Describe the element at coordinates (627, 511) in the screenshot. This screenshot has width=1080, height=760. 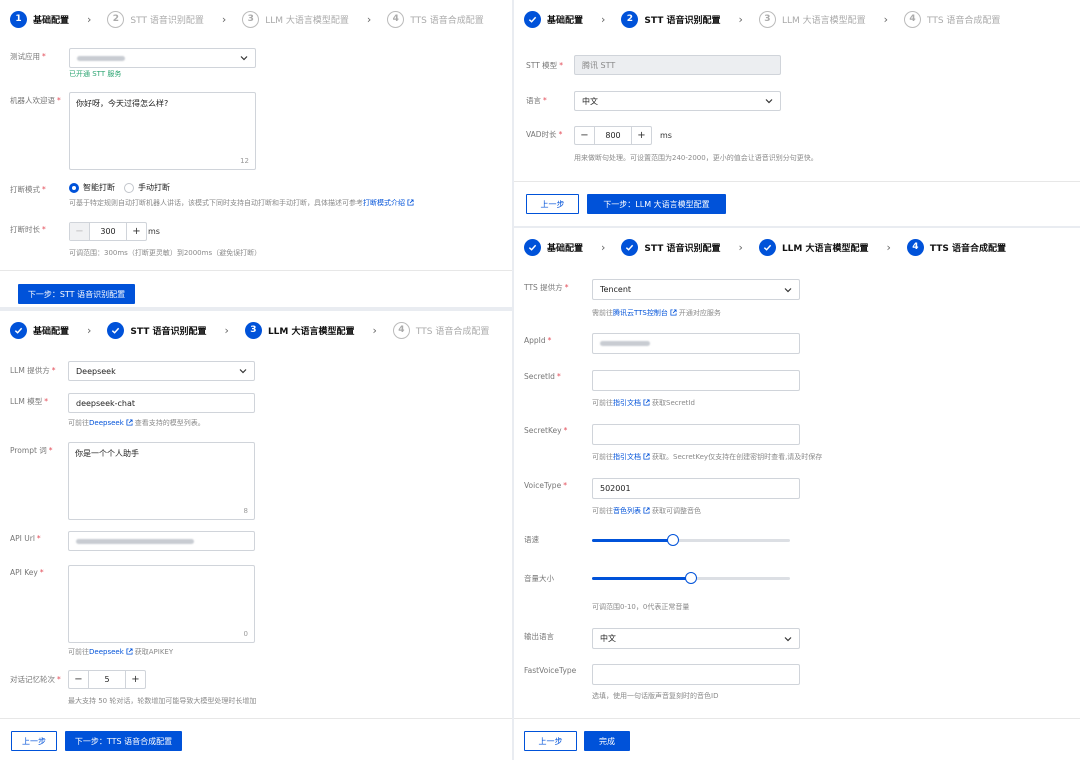
I see `voice-list-link: 音色列表` at that location.